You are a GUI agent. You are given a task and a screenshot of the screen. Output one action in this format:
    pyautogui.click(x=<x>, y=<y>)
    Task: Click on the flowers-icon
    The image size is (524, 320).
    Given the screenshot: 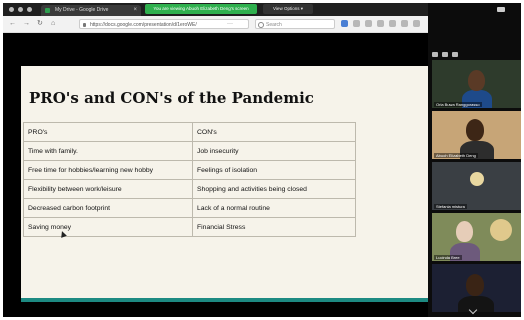 What is the action you would take?
    pyautogui.click(x=501, y=230)
    